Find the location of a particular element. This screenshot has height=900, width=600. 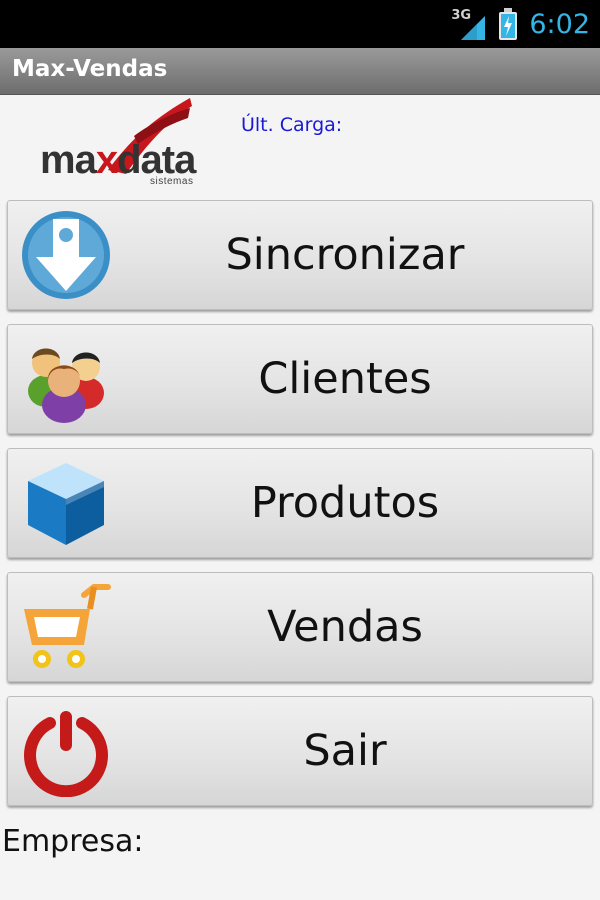

vendas-button: Vendas is located at coordinates (300, 627).